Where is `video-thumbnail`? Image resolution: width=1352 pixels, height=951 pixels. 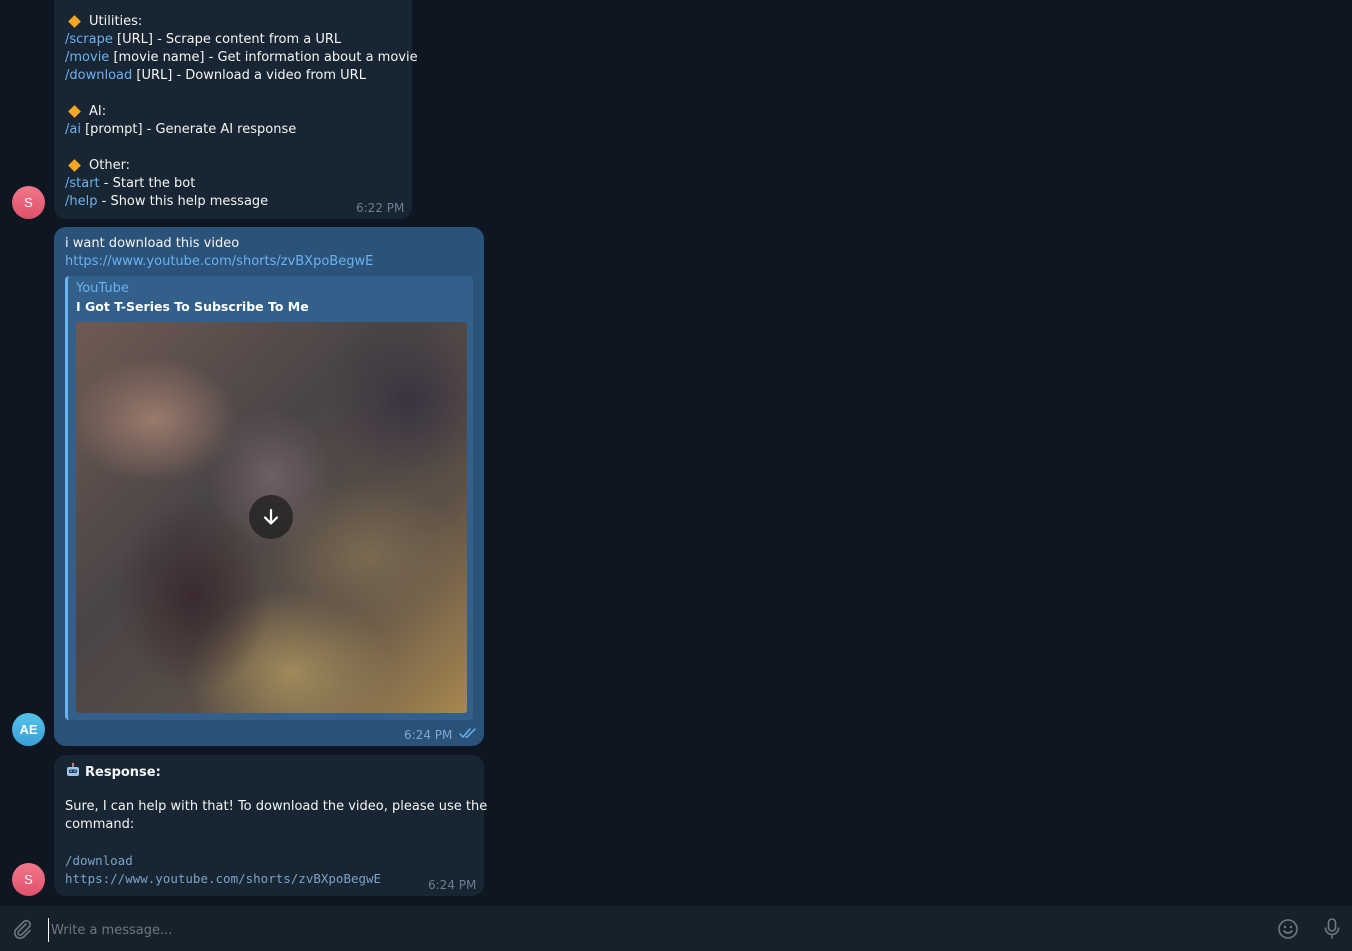
video-thumbnail is located at coordinates (271, 517).